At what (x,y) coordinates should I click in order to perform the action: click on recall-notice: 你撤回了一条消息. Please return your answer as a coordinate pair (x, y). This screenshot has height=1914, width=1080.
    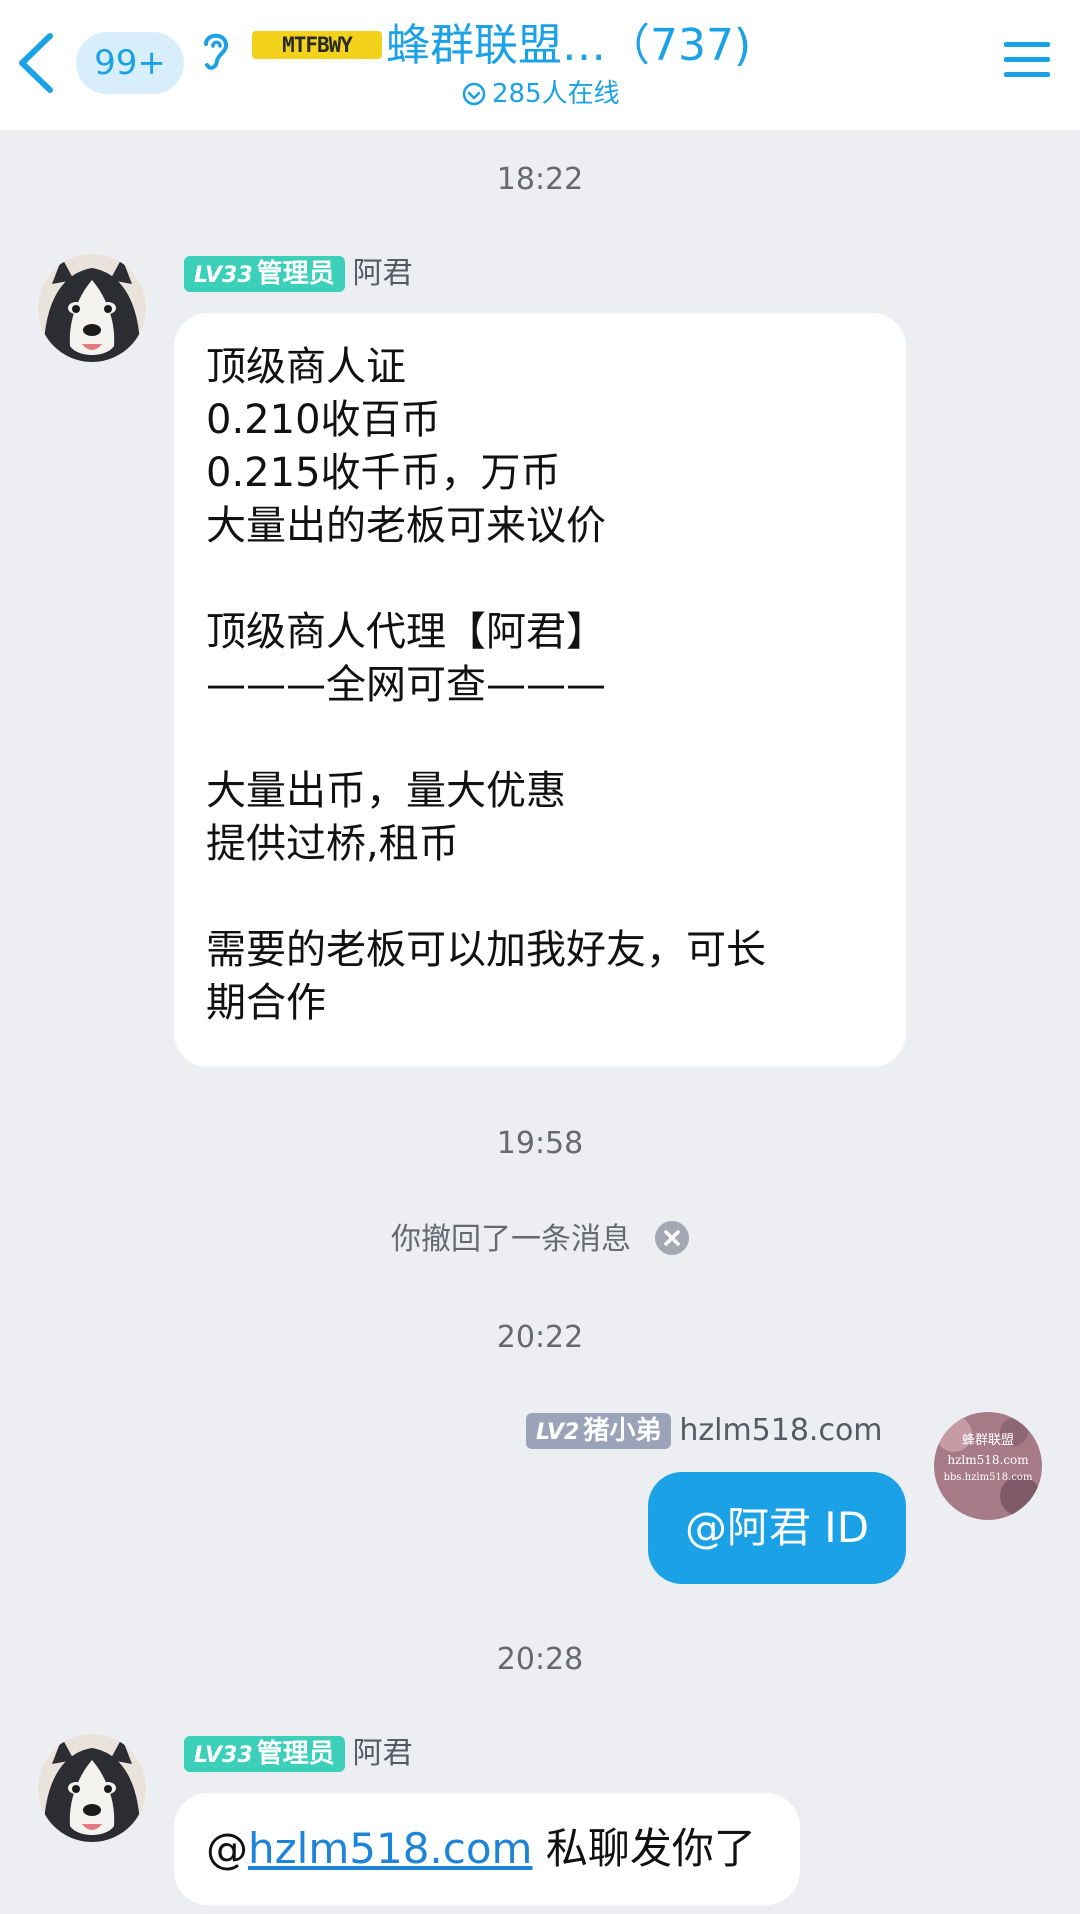
    Looking at the image, I should click on (540, 1240).